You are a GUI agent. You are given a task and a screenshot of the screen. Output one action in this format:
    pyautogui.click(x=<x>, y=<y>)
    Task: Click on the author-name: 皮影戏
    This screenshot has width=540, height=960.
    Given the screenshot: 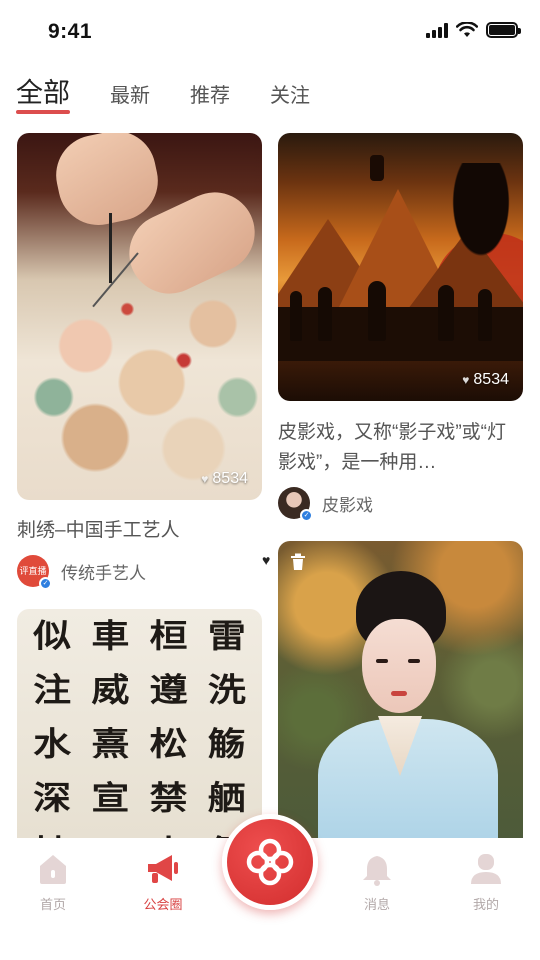 What is the action you would take?
    pyautogui.click(x=347, y=505)
    